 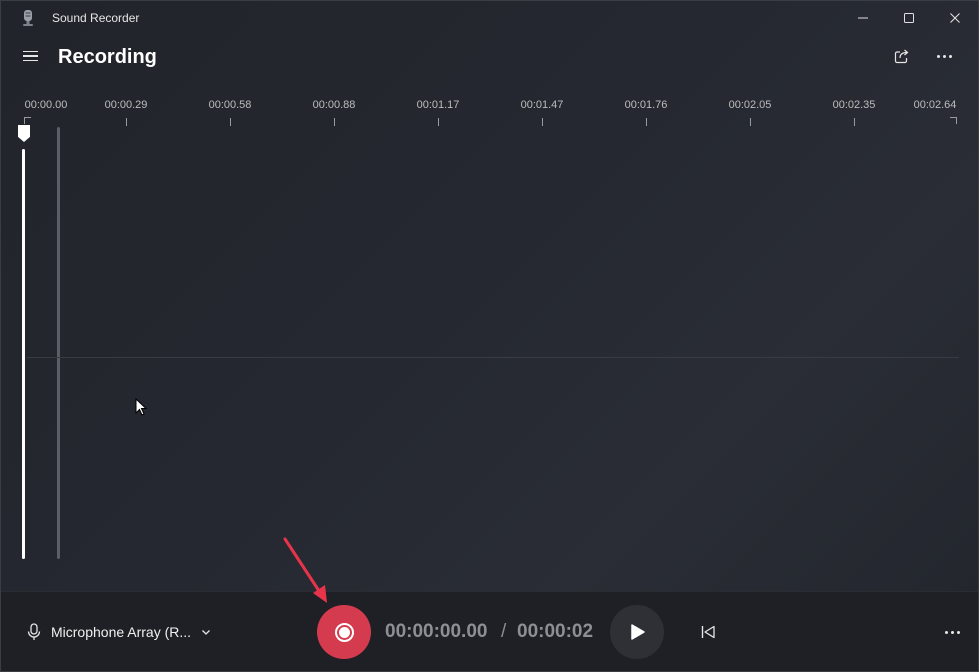 I want to click on close-button, so click(x=955, y=18).